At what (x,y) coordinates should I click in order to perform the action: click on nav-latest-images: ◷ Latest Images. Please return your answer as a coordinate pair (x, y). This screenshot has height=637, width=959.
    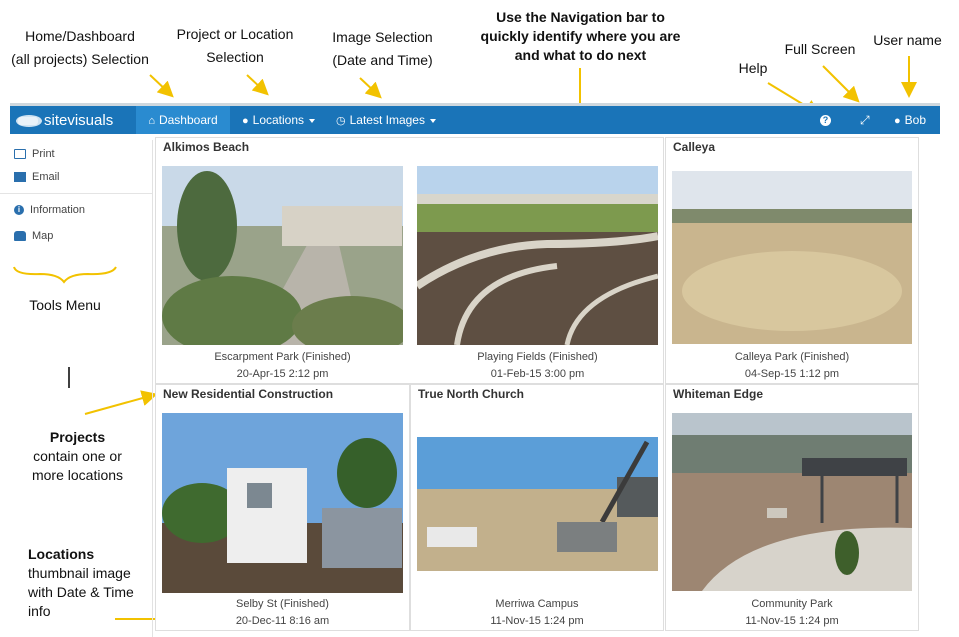
    Looking at the image, I should click on (386, 120).